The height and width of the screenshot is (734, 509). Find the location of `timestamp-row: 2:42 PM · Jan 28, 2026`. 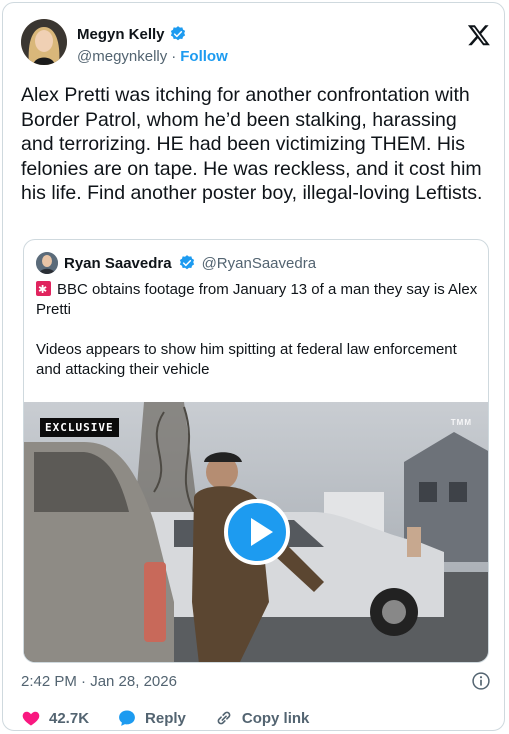

timestamp-row: 2:42 PM · Jan 28, 2026 is located at coordinates (256, 682).